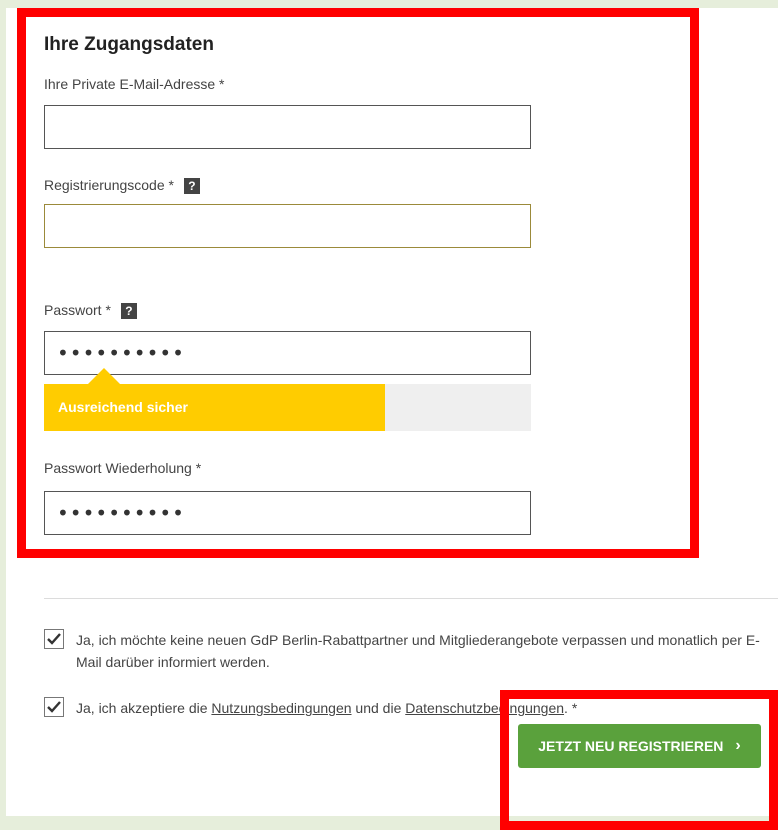  I want to click on password-label-row: Passwort *?, so click(90, 311).